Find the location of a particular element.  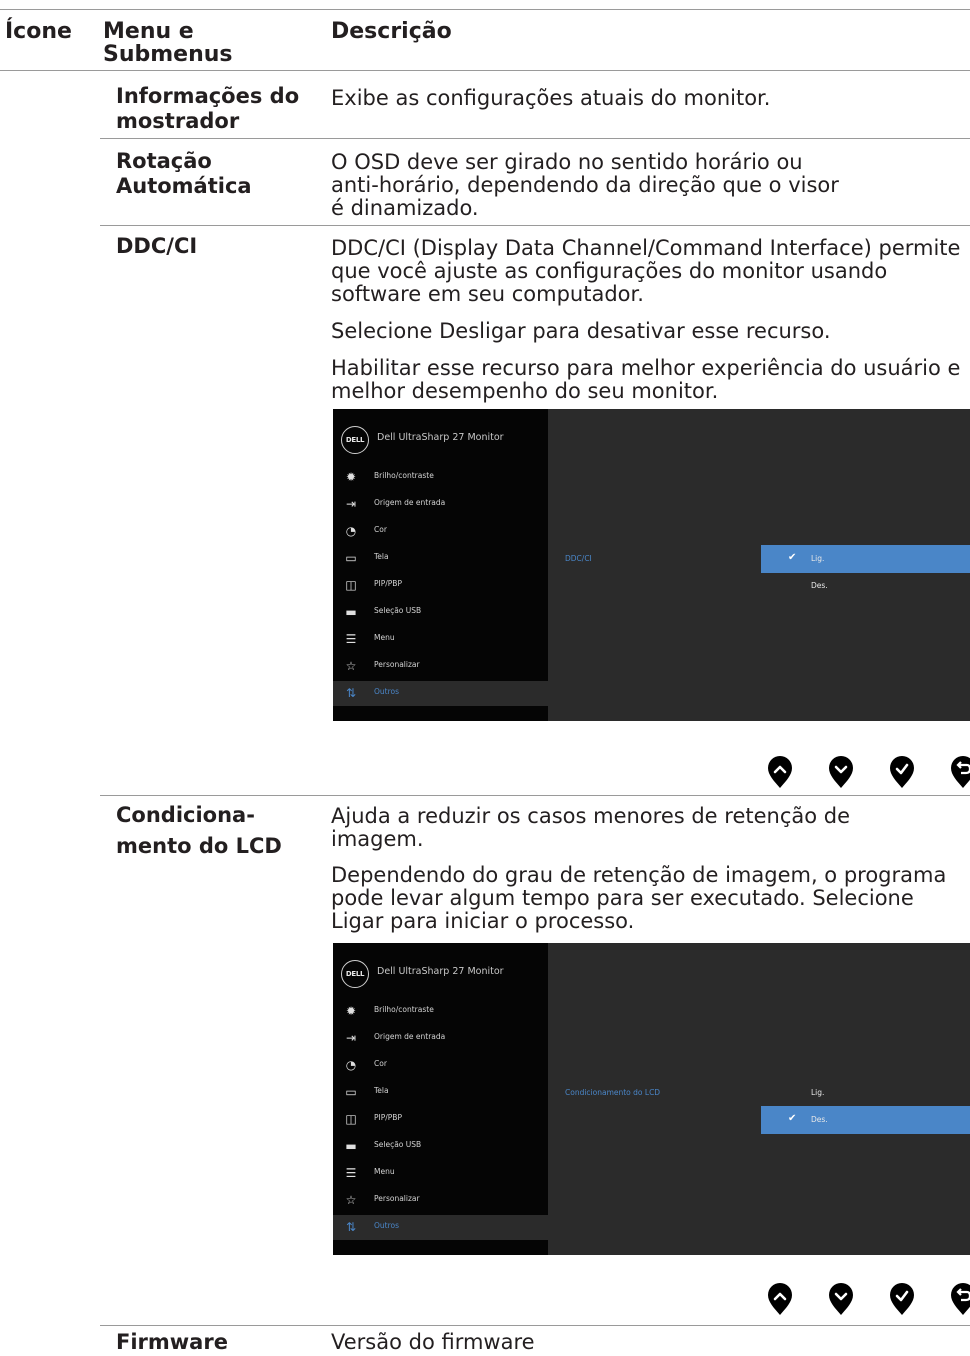

osd-menu-item-label: Origem de entrada is located at coordinates (410, 1036).